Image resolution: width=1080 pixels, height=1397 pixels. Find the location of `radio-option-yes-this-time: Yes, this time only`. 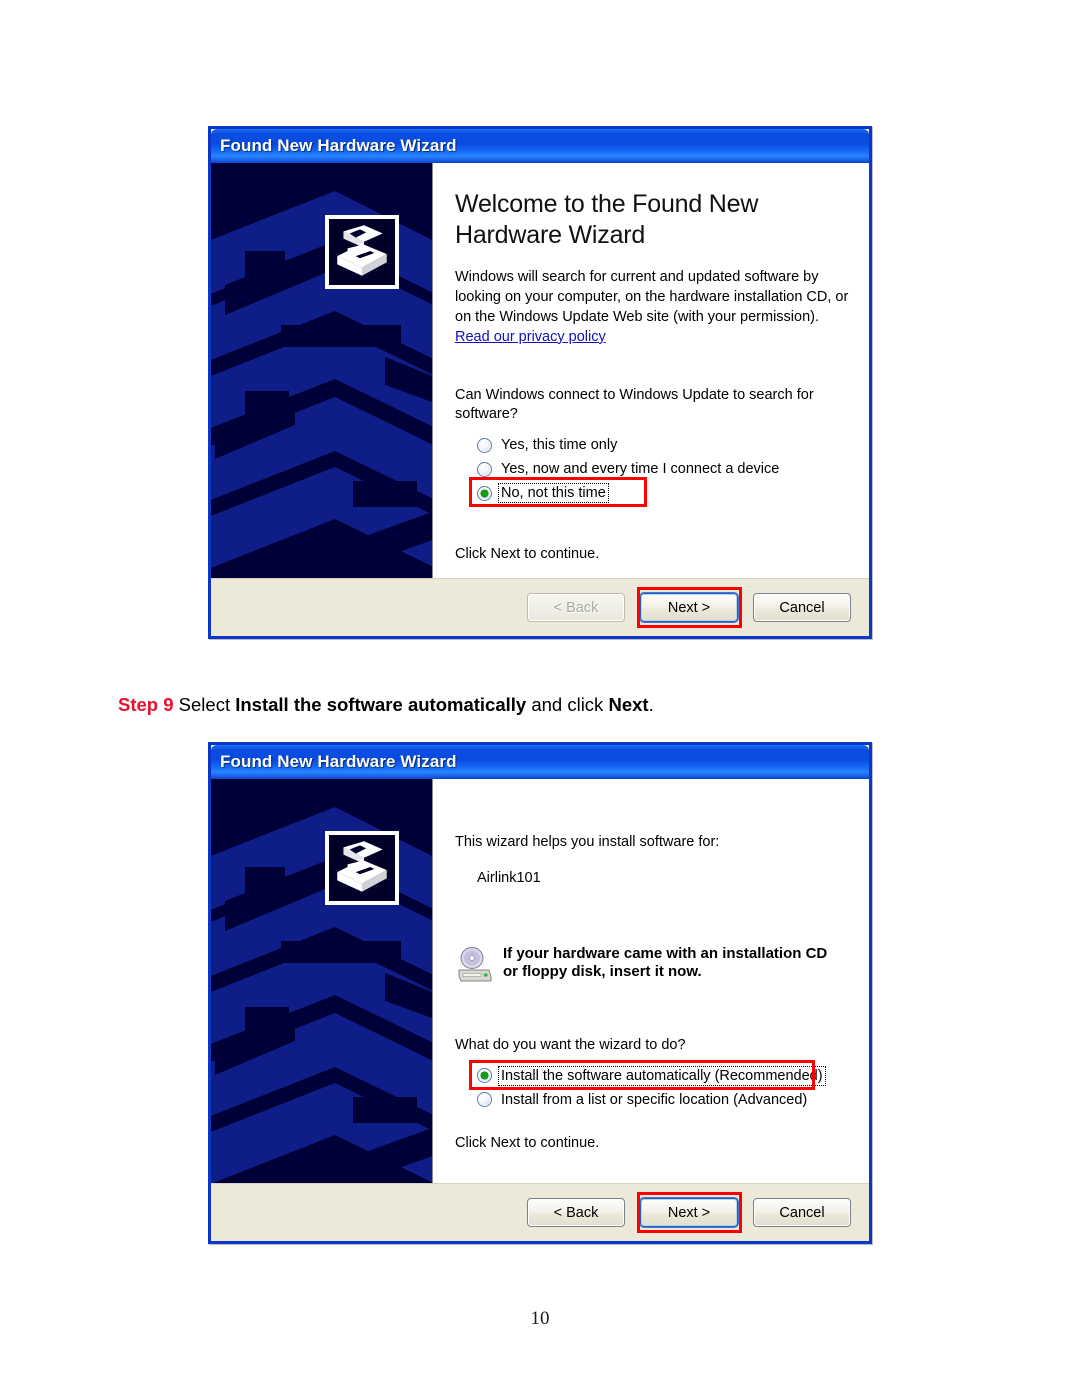

radio-option-yes-this-time: Yes, this time only is located at coordinates (663, 445).